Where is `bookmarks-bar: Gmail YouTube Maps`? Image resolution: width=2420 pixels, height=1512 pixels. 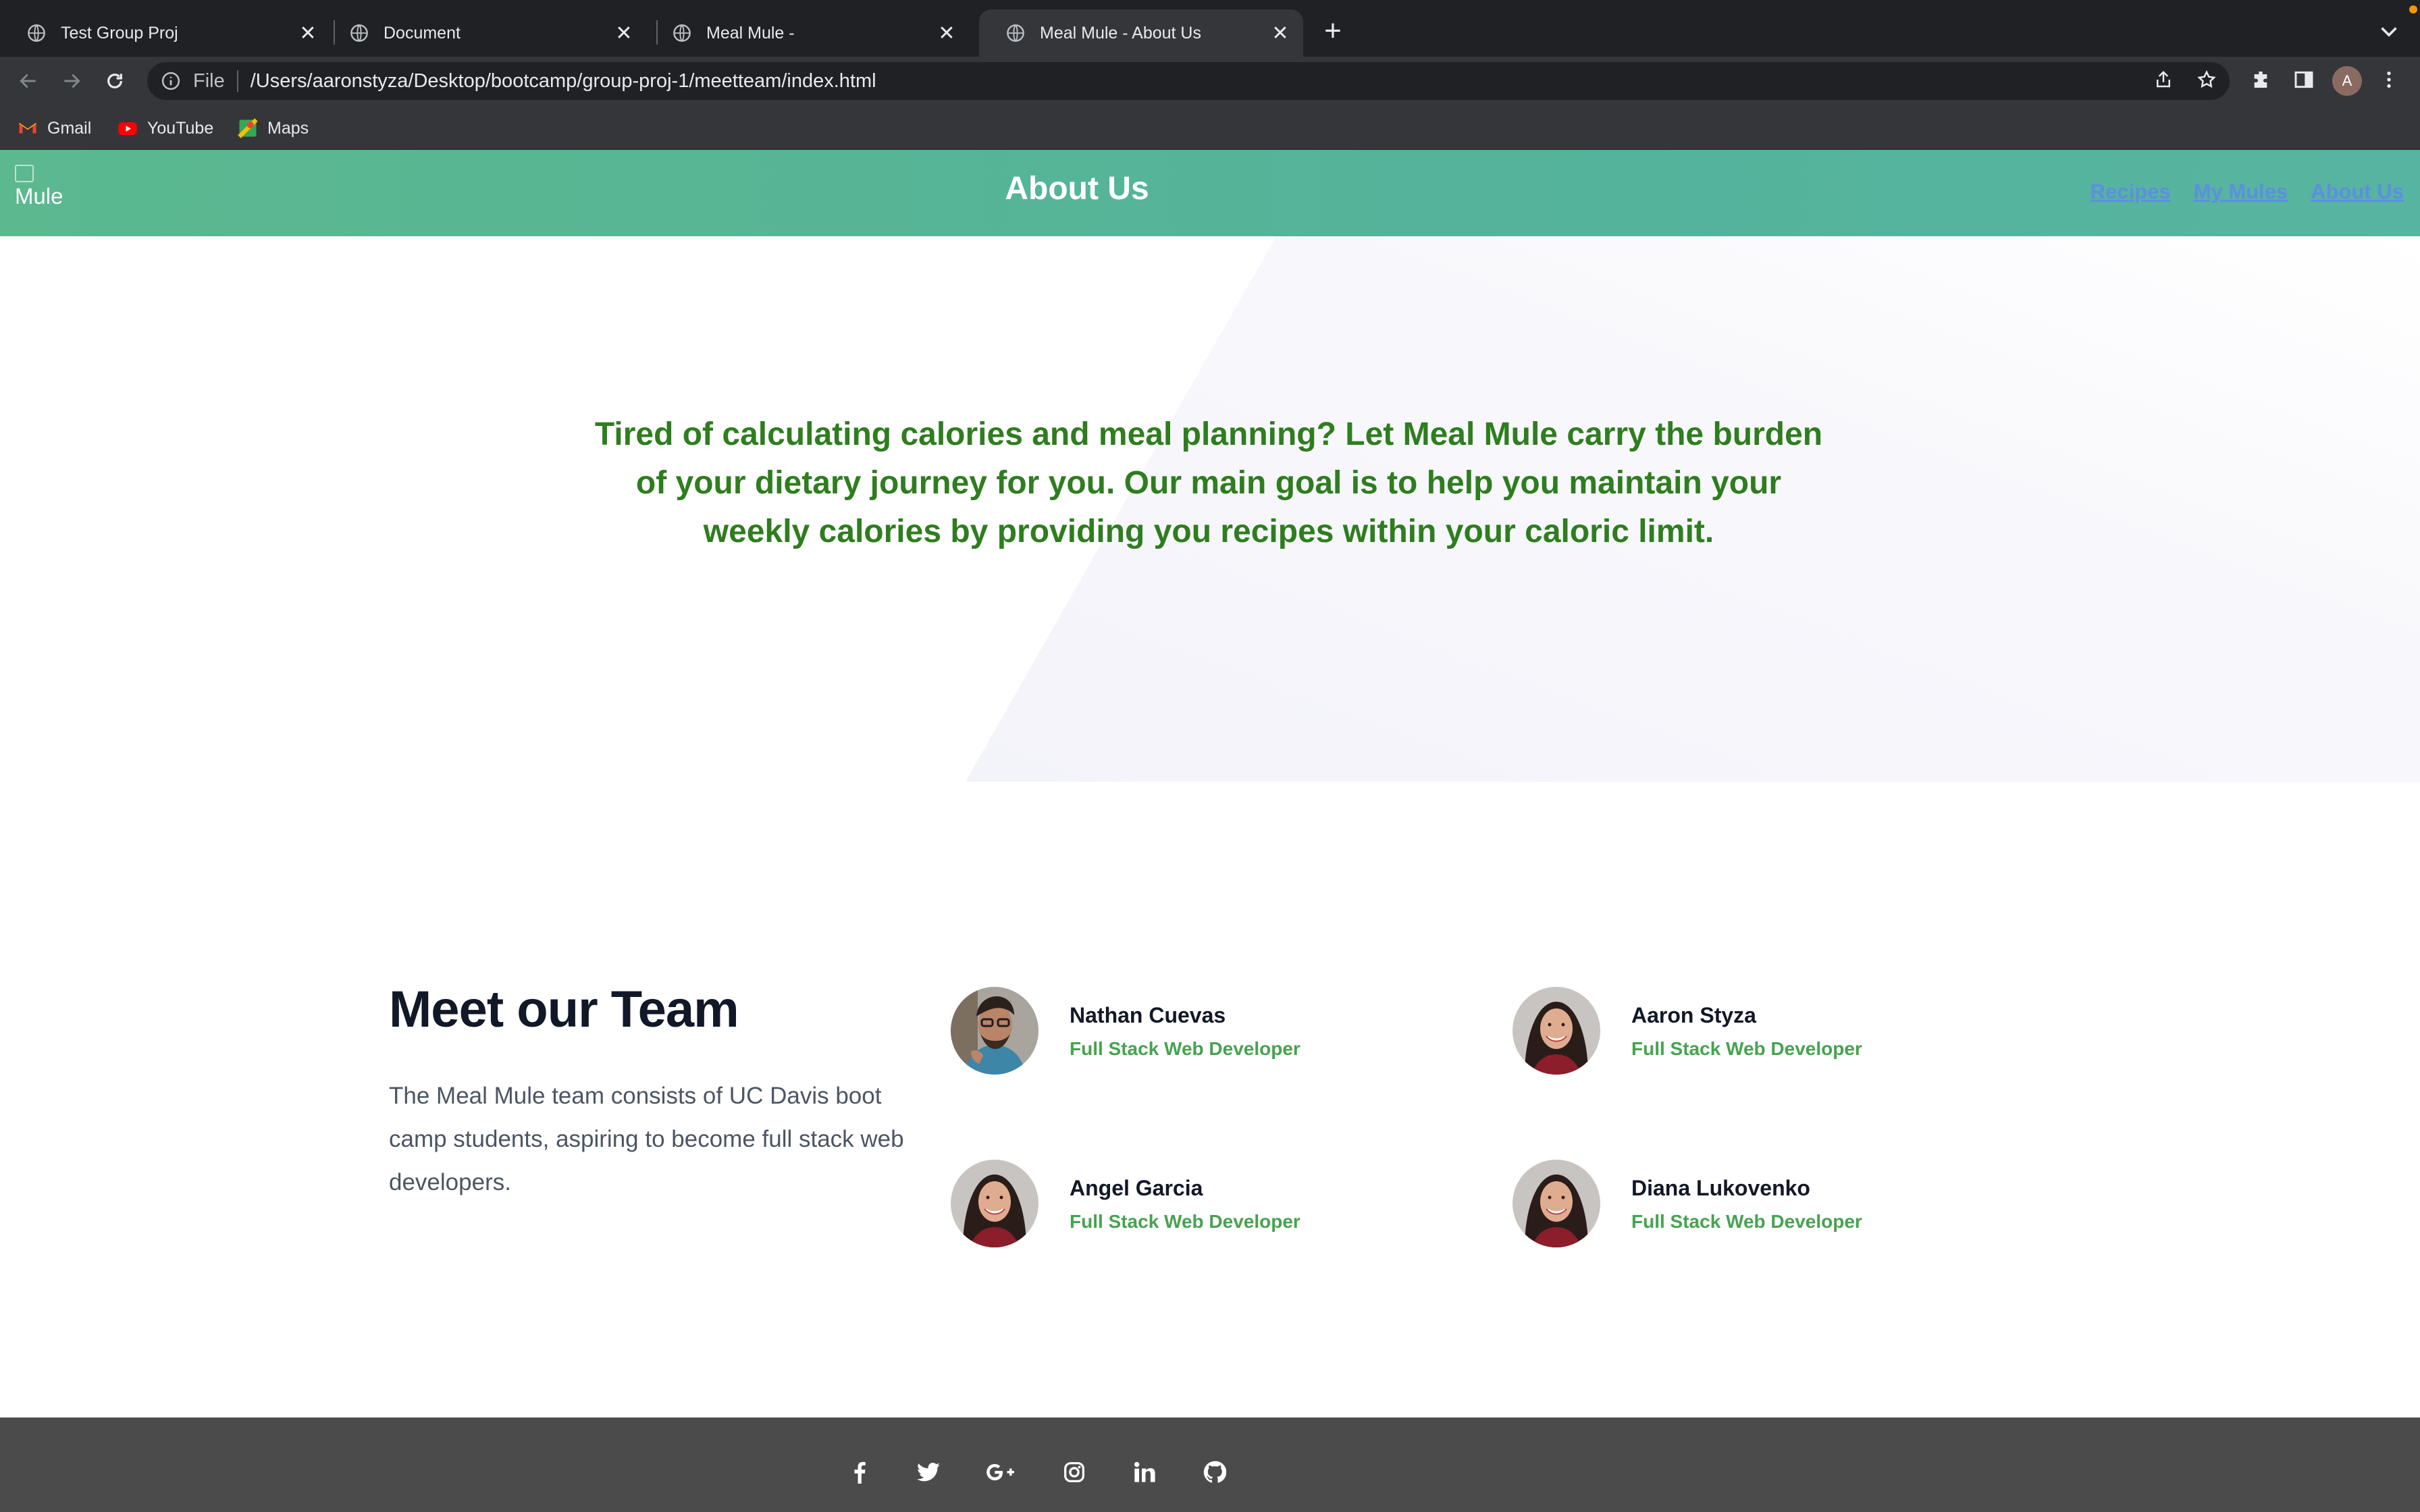
bookmarks-bar: Gmail YouTube Maps is located at coordinates (1210, 127).